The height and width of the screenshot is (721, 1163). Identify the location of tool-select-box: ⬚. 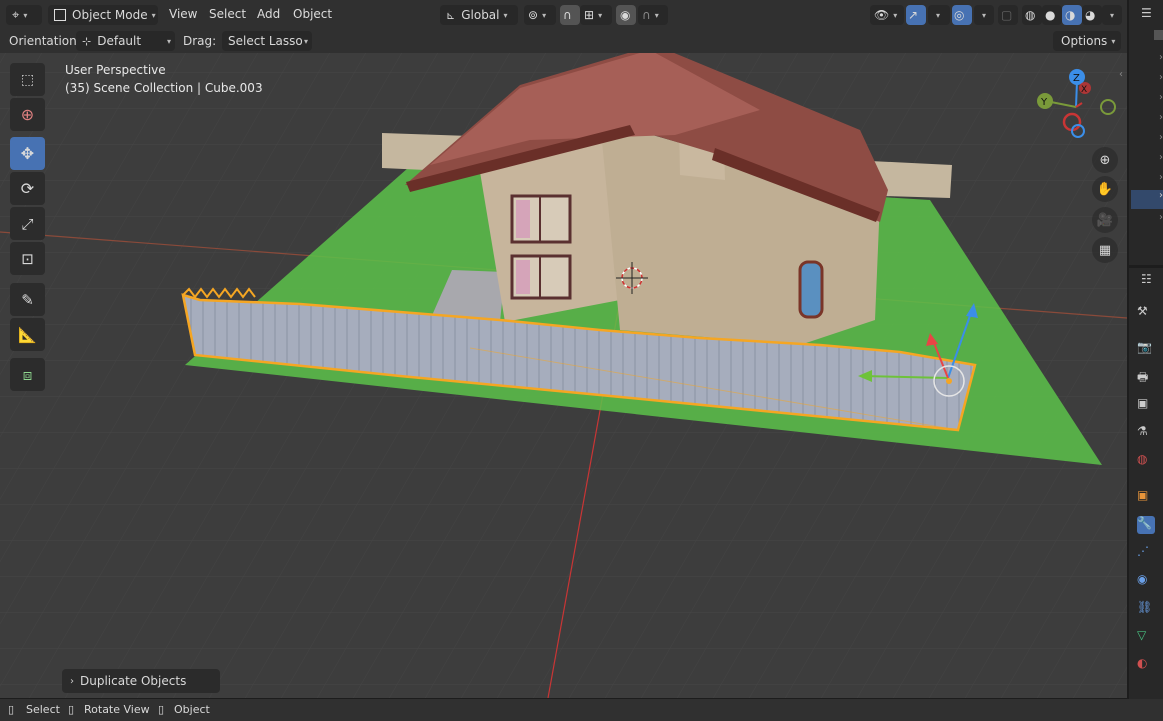
(27, 79).